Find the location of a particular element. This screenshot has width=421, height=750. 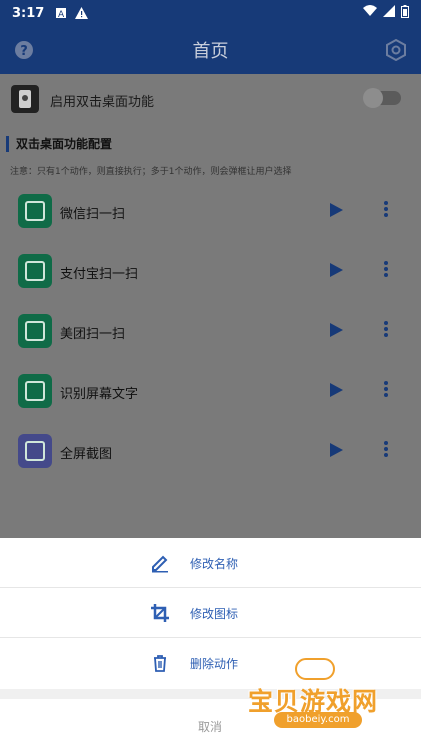

crop-icon is located at coordinates (160, 613).